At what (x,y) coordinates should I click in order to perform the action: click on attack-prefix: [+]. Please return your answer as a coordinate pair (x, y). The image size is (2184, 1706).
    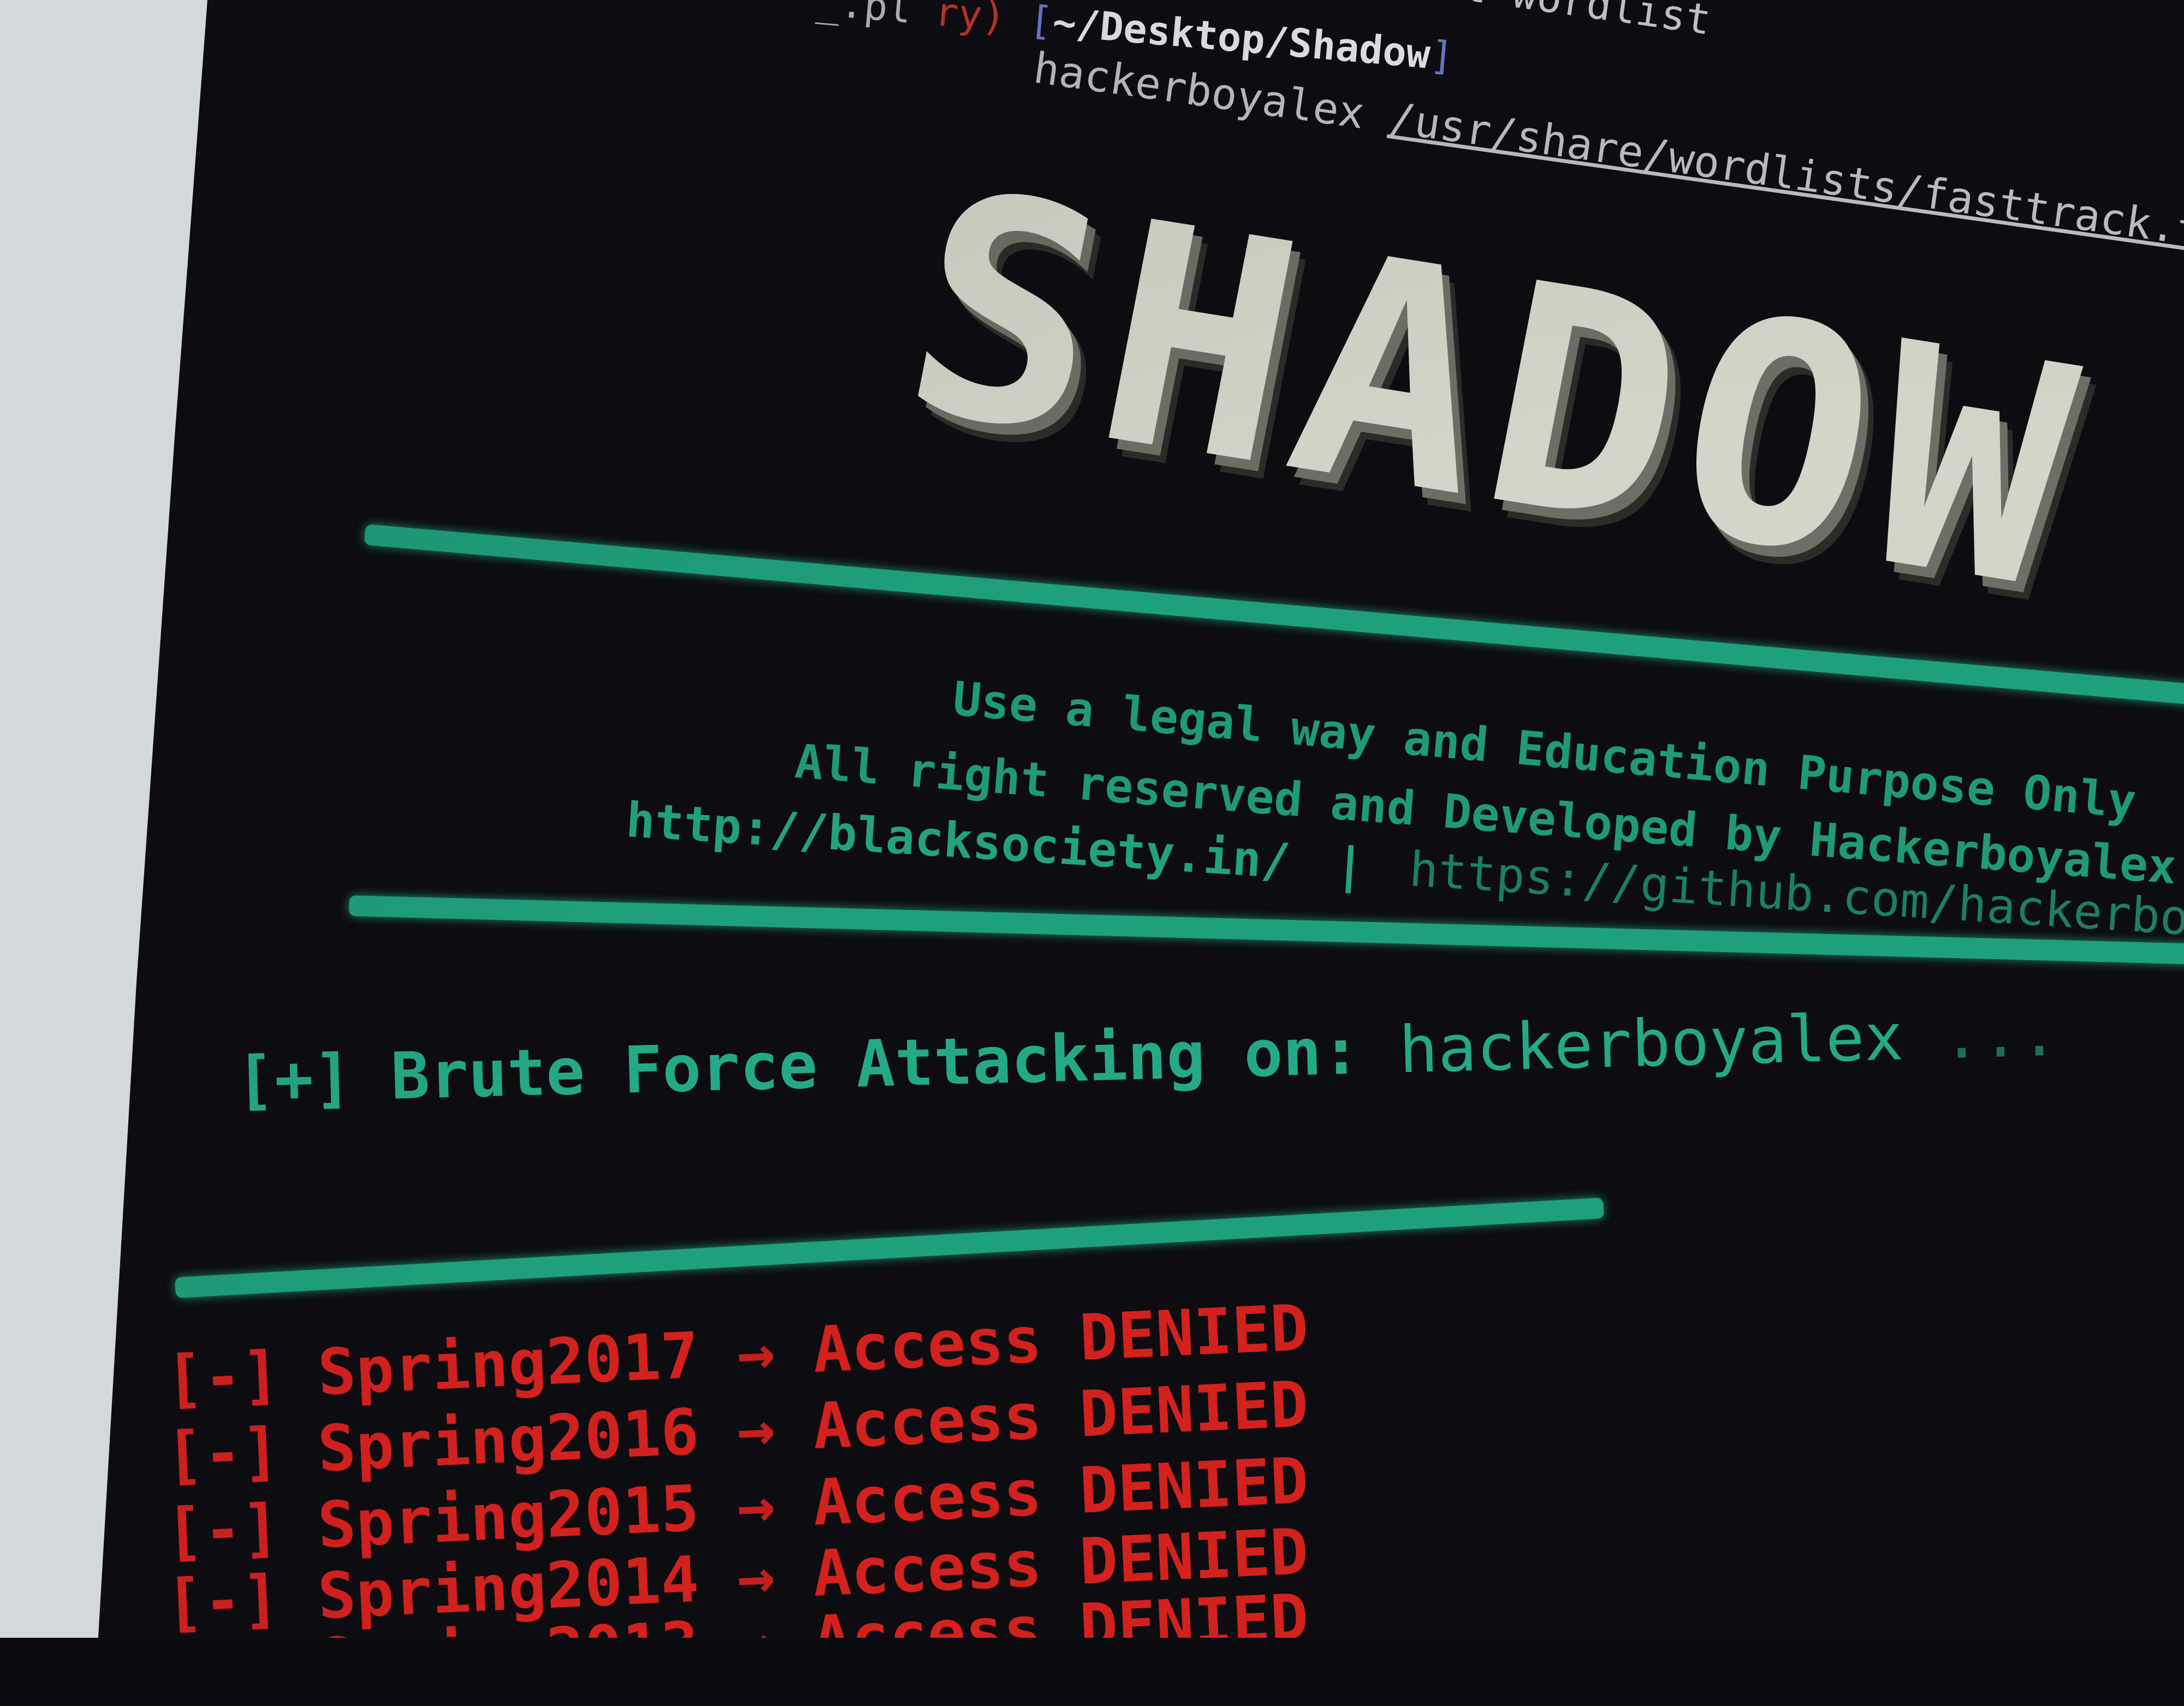
    Looking at the image, I should click on (294, 1078).